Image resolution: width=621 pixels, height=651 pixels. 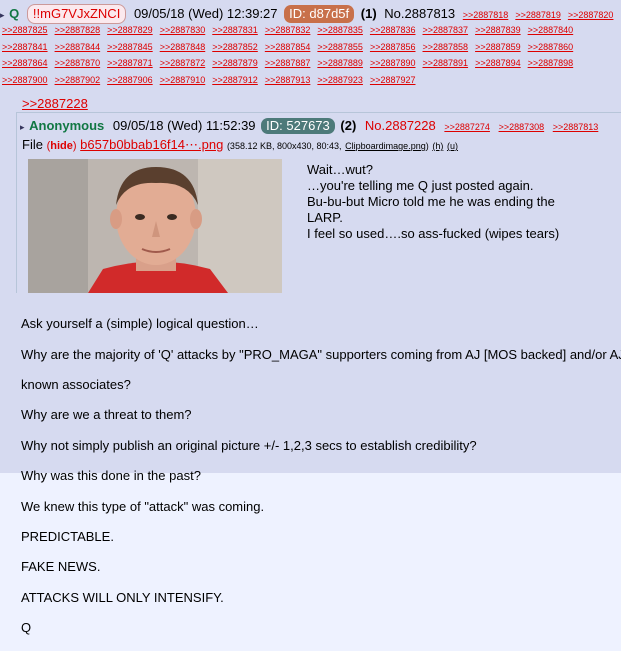 What do you see at coordinates (26, 628) in the screenshot?
I see `body-line: Q` at bounding box center [26, 628].